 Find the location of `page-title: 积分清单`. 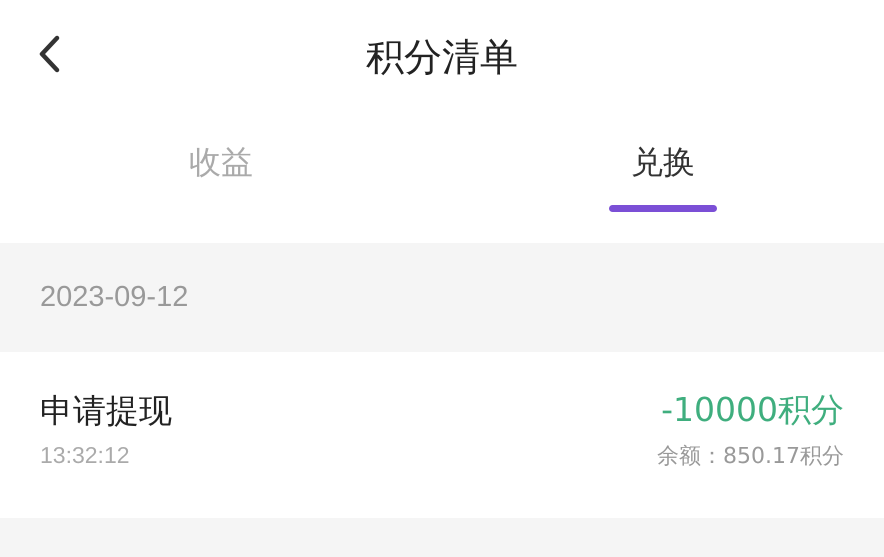

page-title: 积分清单 is located at coordinates (442, 57).